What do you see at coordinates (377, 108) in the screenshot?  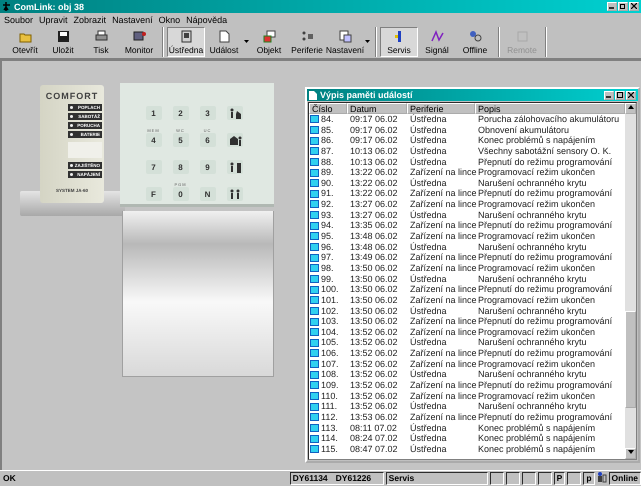 I see `column-header: Datum` at bounding box center [377, 108].